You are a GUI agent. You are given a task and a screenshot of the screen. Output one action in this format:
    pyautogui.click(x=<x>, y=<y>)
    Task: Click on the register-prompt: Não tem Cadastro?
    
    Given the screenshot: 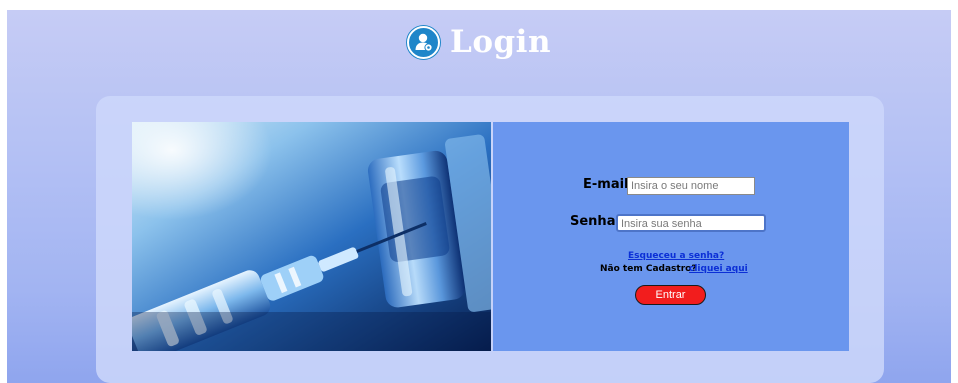 What is the action you would take?
    pyautogui.click(x=648, y=269)
    